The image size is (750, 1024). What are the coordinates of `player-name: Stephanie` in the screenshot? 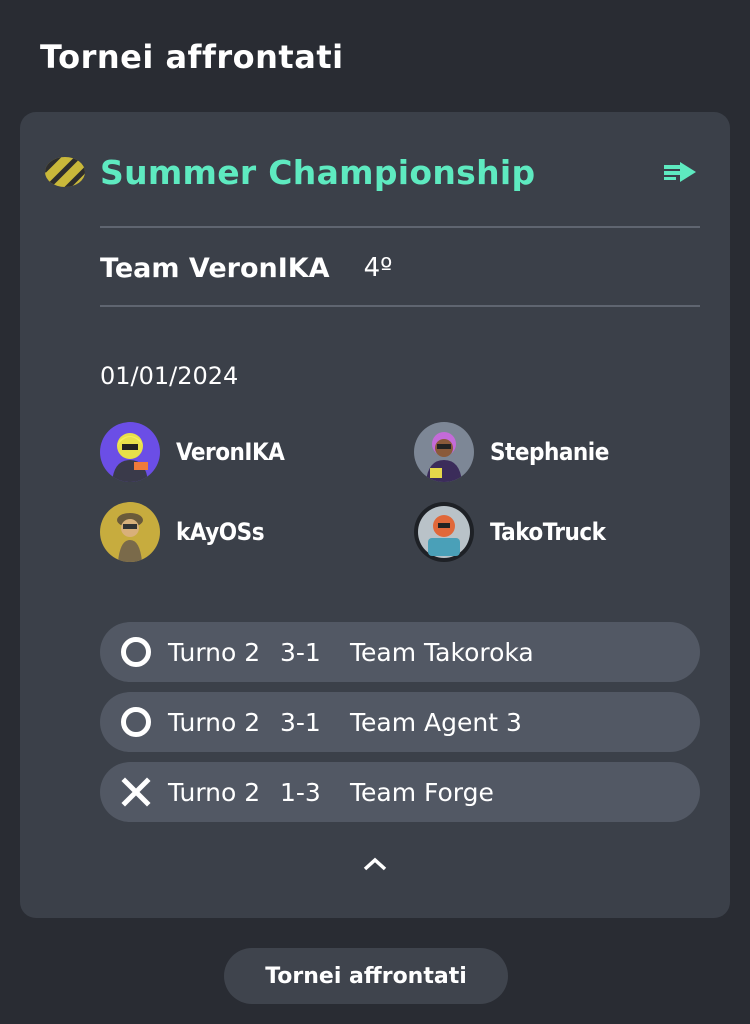 It's located at (549, 452).